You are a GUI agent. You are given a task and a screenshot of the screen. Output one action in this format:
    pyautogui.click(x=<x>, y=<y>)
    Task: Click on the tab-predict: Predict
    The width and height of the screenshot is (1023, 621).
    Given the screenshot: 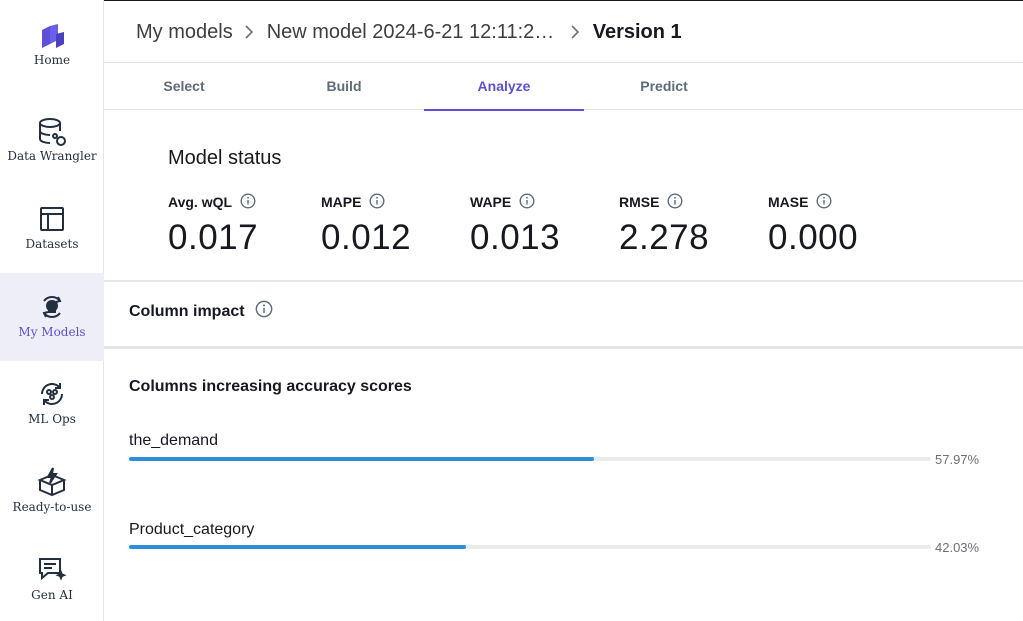 What is the action you would take?
    pyautogui.click(x=664, y=86)
    